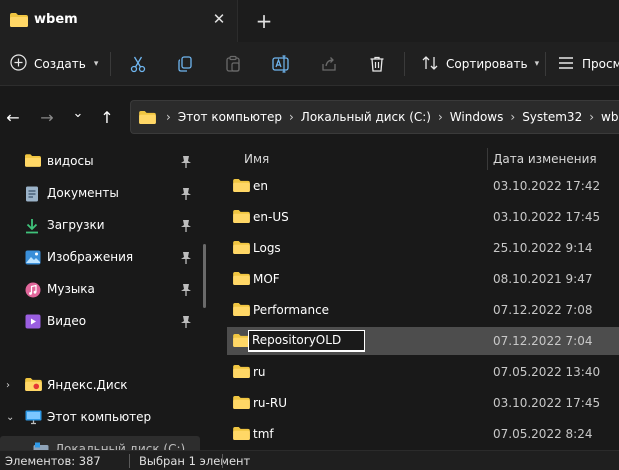 This screenshot has height=470, width=619. Describe the element at coordinates (100, 258) in the screenshot. I see `sidebar-item-pictures: Изображения` at that location.